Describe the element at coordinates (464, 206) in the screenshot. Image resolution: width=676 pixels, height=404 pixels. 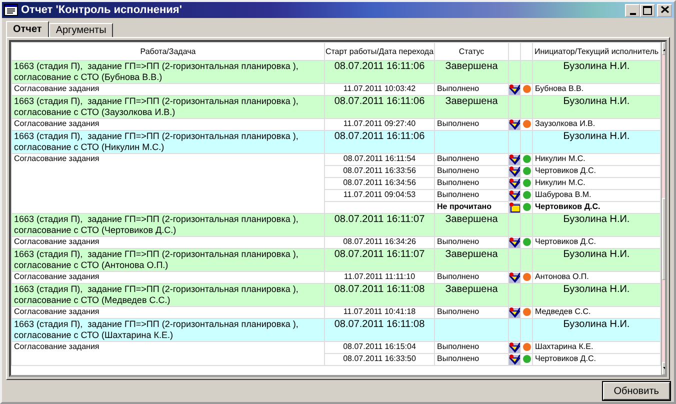
I see `step-status: Не прочитано` at that location.